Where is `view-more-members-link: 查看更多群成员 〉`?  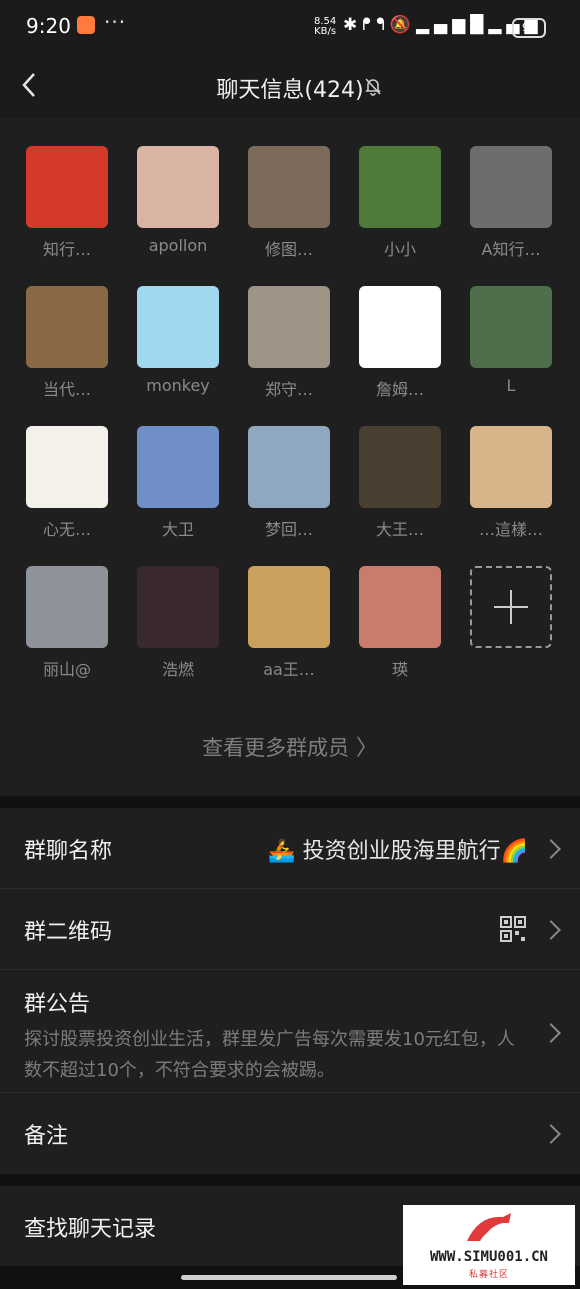 view-more-members-link: 查看更多群成员 〉 is located at coordinates (290, 746).